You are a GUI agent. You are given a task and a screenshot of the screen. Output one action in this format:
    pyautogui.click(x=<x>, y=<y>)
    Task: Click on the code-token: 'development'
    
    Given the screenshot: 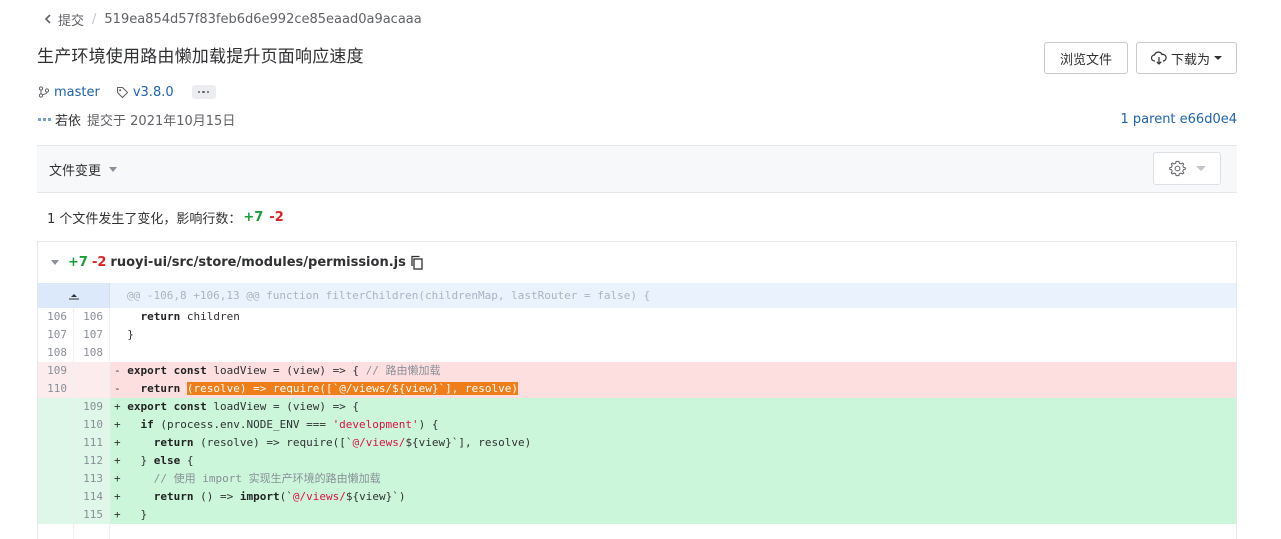 What is the action you would take?
    pyautogui.click(x=375, y=424)
    